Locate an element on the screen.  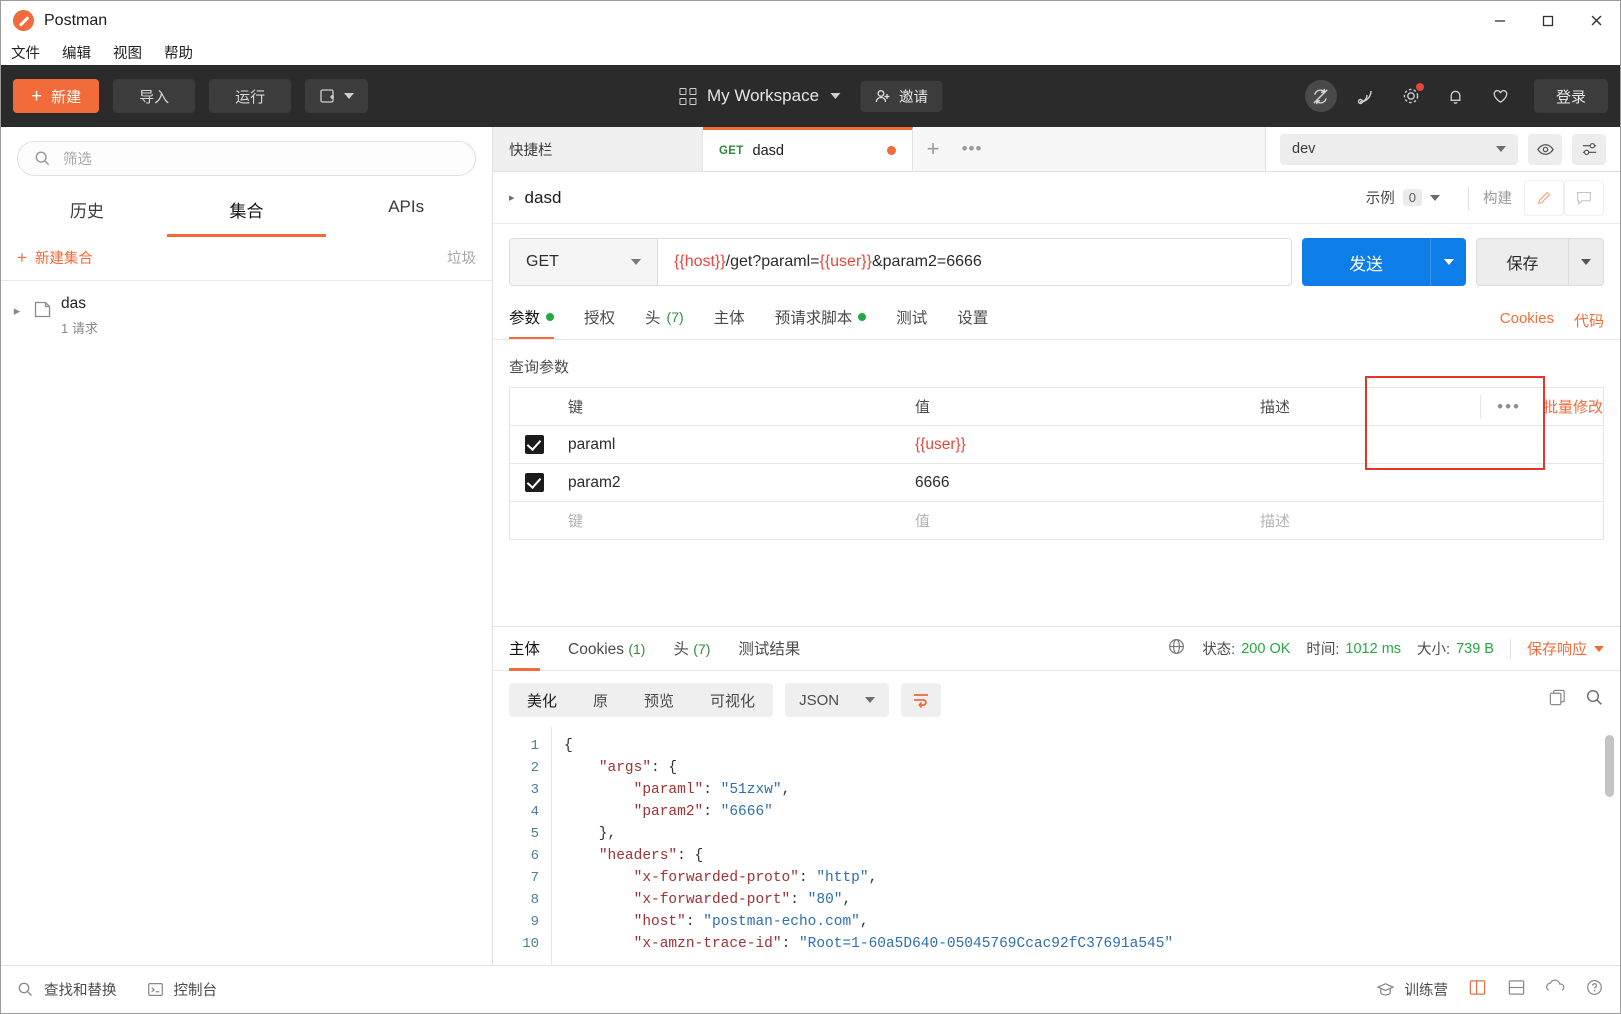
request-name: ▸ dasd is located at coordinates (535, 198).